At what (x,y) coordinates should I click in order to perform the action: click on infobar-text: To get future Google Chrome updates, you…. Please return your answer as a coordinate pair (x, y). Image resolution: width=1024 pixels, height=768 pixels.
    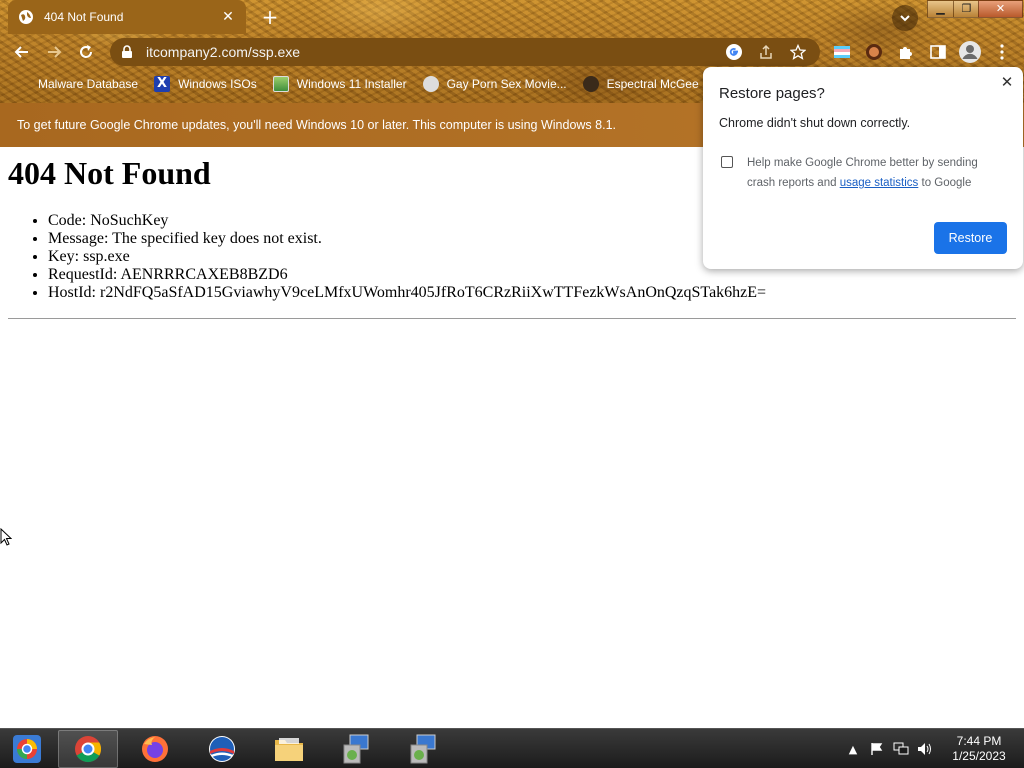
    Looking at the image, I should click on (316, 125).